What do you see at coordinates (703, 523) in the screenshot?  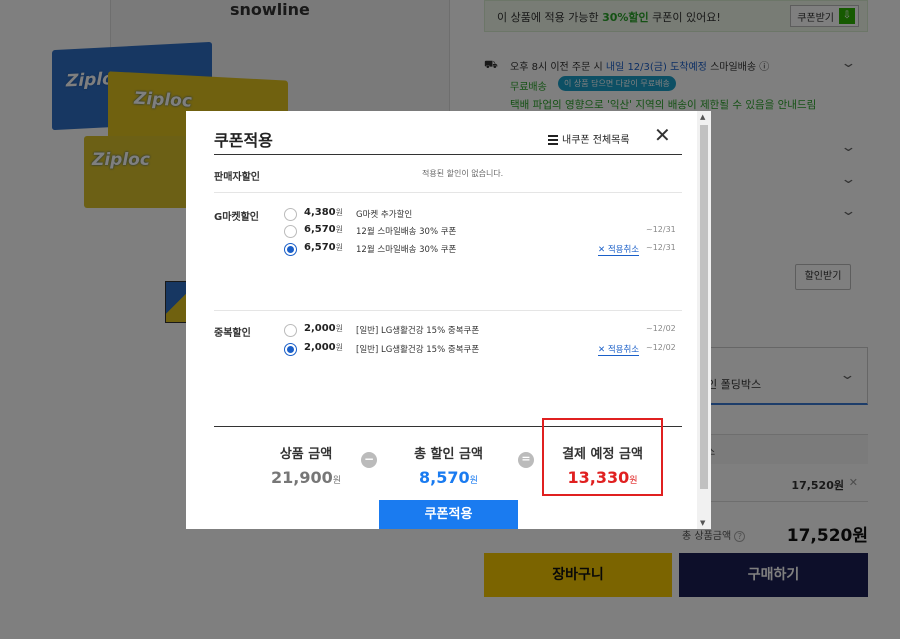 I see `scroll-down-icon: ▼` at bounding box center [703, 523].